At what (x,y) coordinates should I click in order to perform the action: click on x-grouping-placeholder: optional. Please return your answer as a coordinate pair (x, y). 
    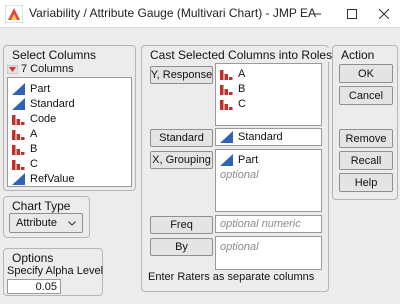
    Looking at the image, I should click on (239, 174).